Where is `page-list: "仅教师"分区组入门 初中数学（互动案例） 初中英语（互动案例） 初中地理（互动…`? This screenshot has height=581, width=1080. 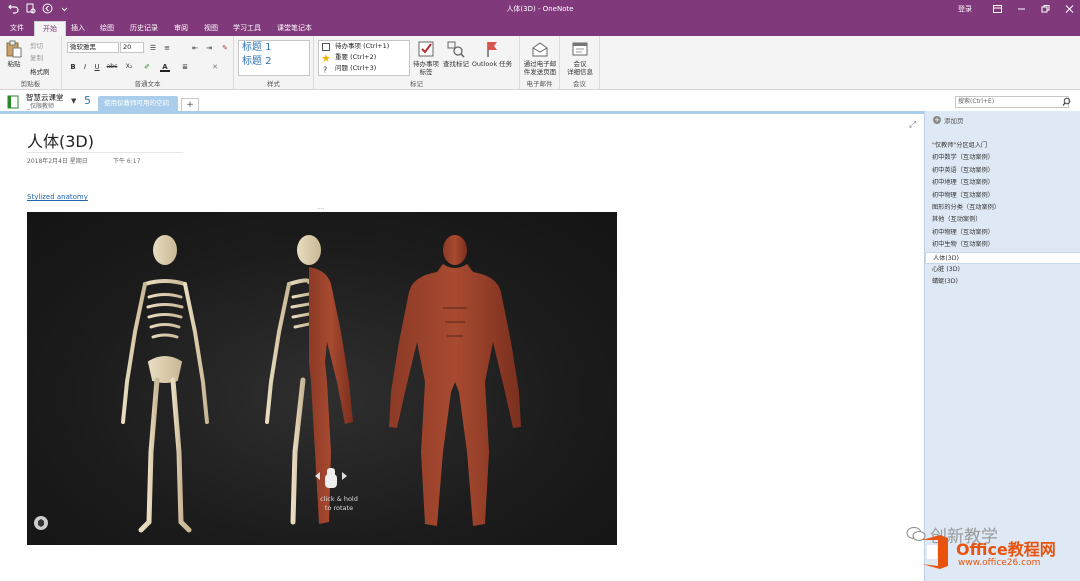
page-list: "仅教师"分区组入门 初中数学（互动案例） 初中英语（互动案例） 初中地理（互动… is located at coordinates (1002, 214).